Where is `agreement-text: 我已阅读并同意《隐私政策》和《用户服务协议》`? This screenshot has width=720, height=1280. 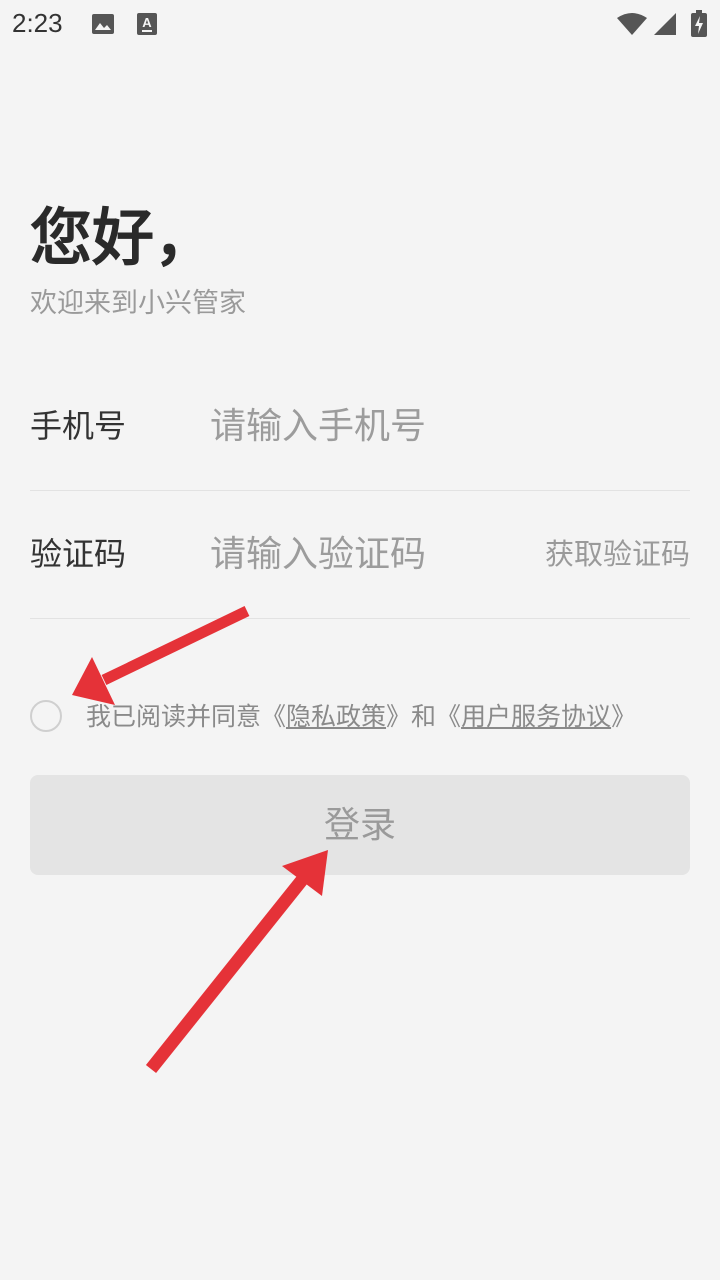 agreement-text: 我已阅读并同意《隐私政策》和《用户服务协议》 is located at coordinates (361, 717).